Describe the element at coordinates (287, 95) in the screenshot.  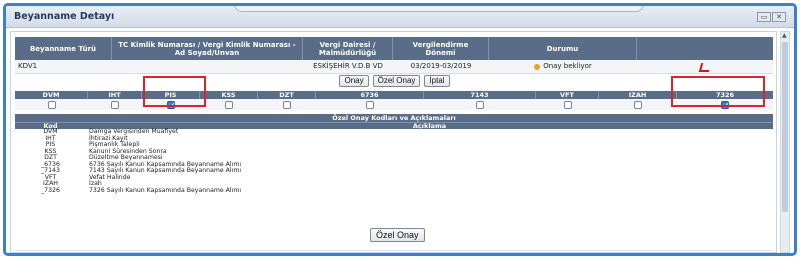
I see `code-header-dzt: DZT` at that location.